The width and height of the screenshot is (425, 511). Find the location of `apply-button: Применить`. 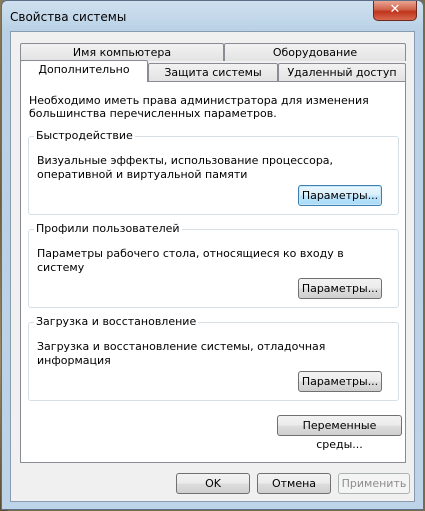

apply-button: Применить is located at coordinates (374, 483).